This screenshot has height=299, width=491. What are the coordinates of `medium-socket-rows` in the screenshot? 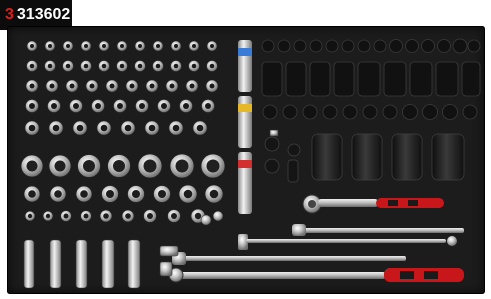 It's located at (123, 204).